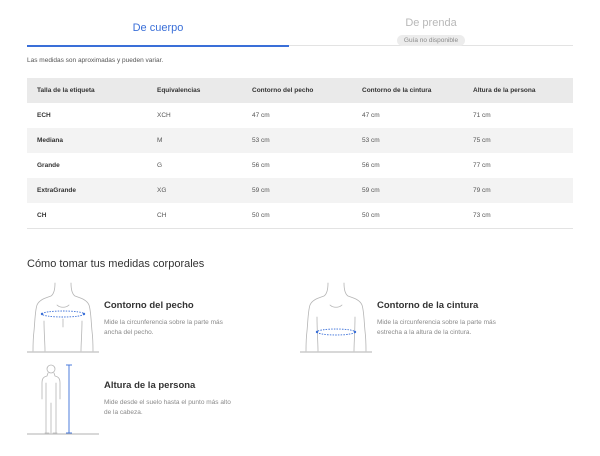 The image size is (600, 456). I want to click on header-height: Altura de la persona, so click(518, 90).